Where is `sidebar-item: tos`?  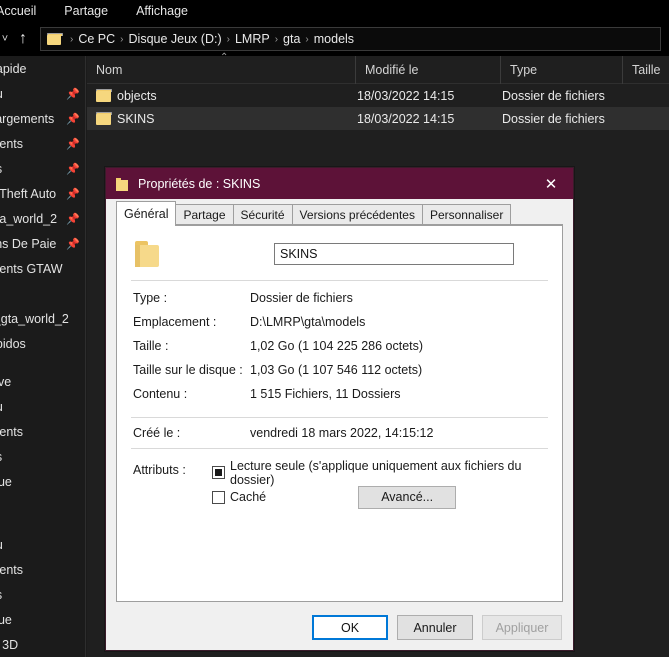 sidebar-item: tos is located at coordinates (43, 293).